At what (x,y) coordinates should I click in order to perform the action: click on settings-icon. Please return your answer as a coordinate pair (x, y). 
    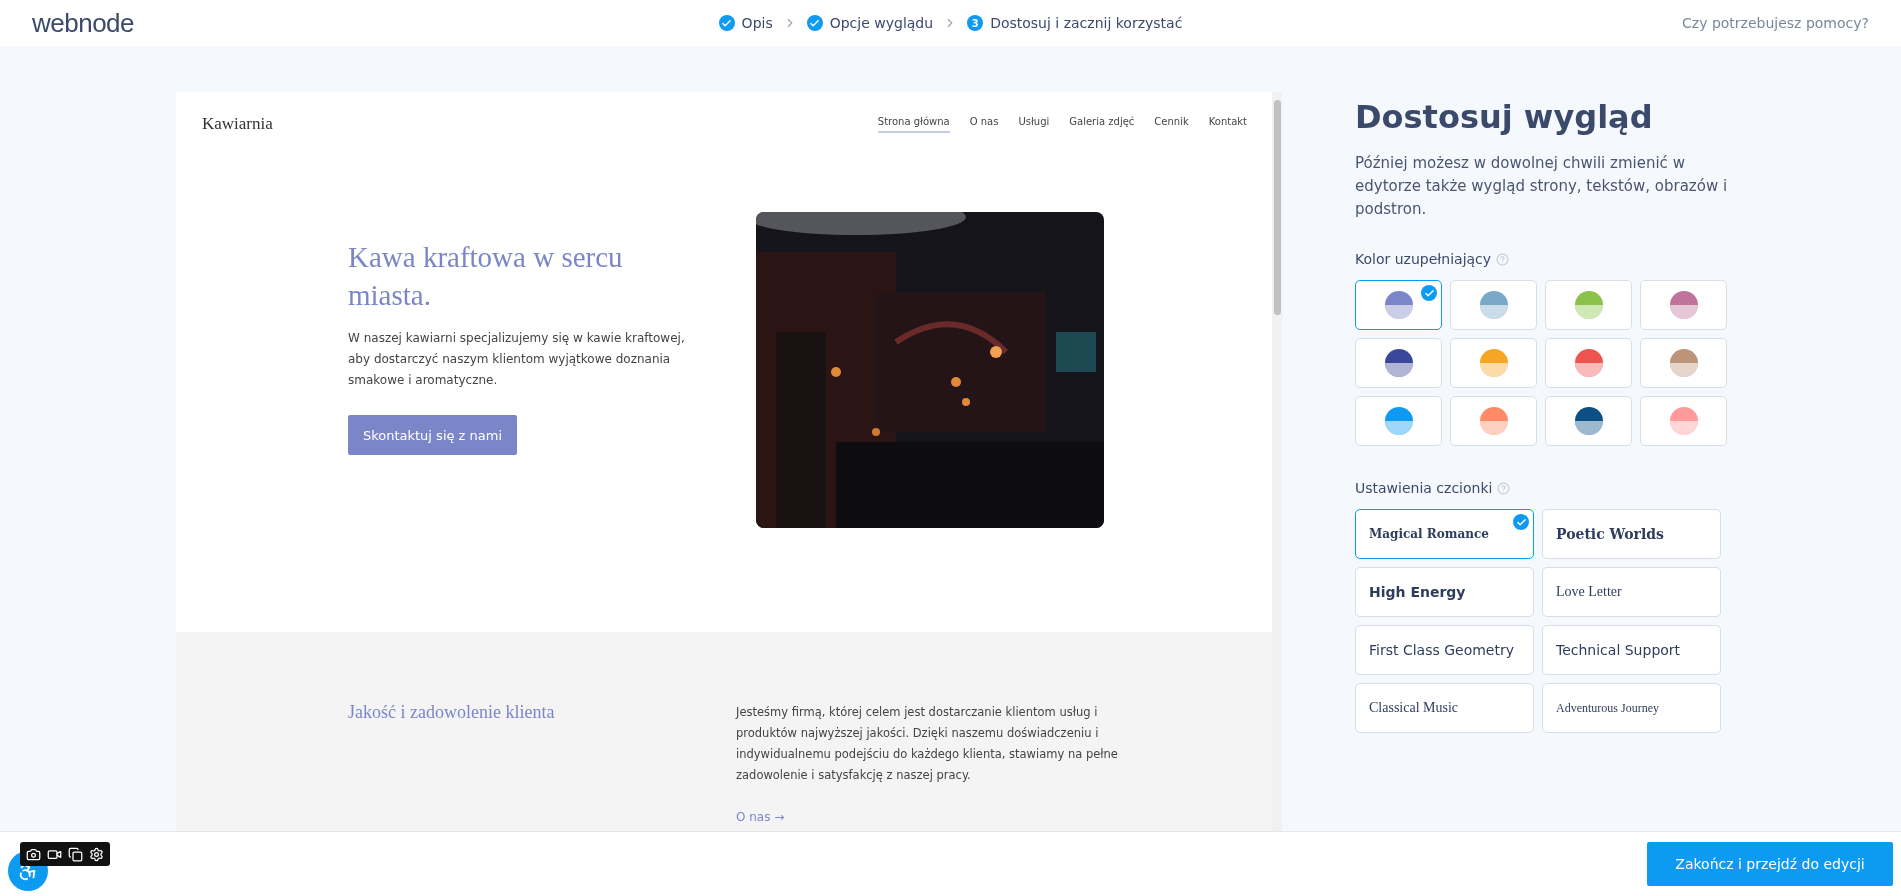
    Looking at the image, I should click on (96, 854).